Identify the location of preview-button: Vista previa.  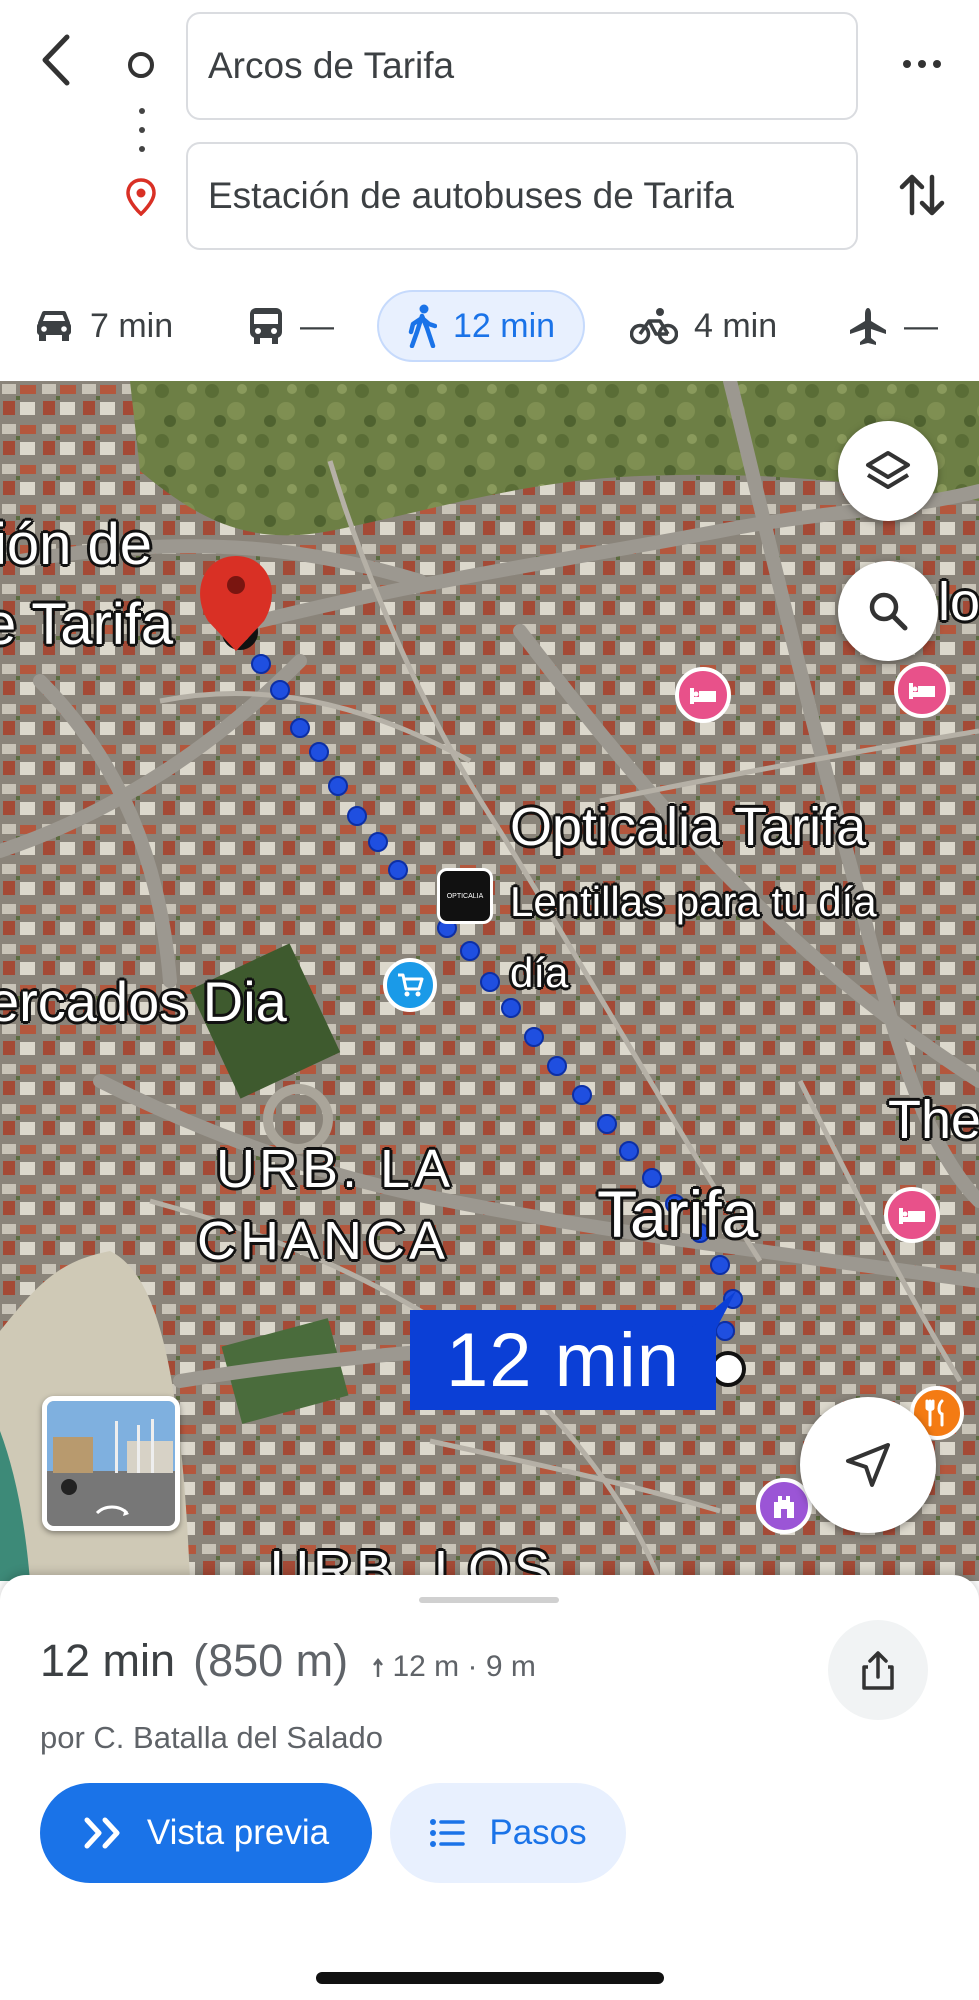
(206, 1833).